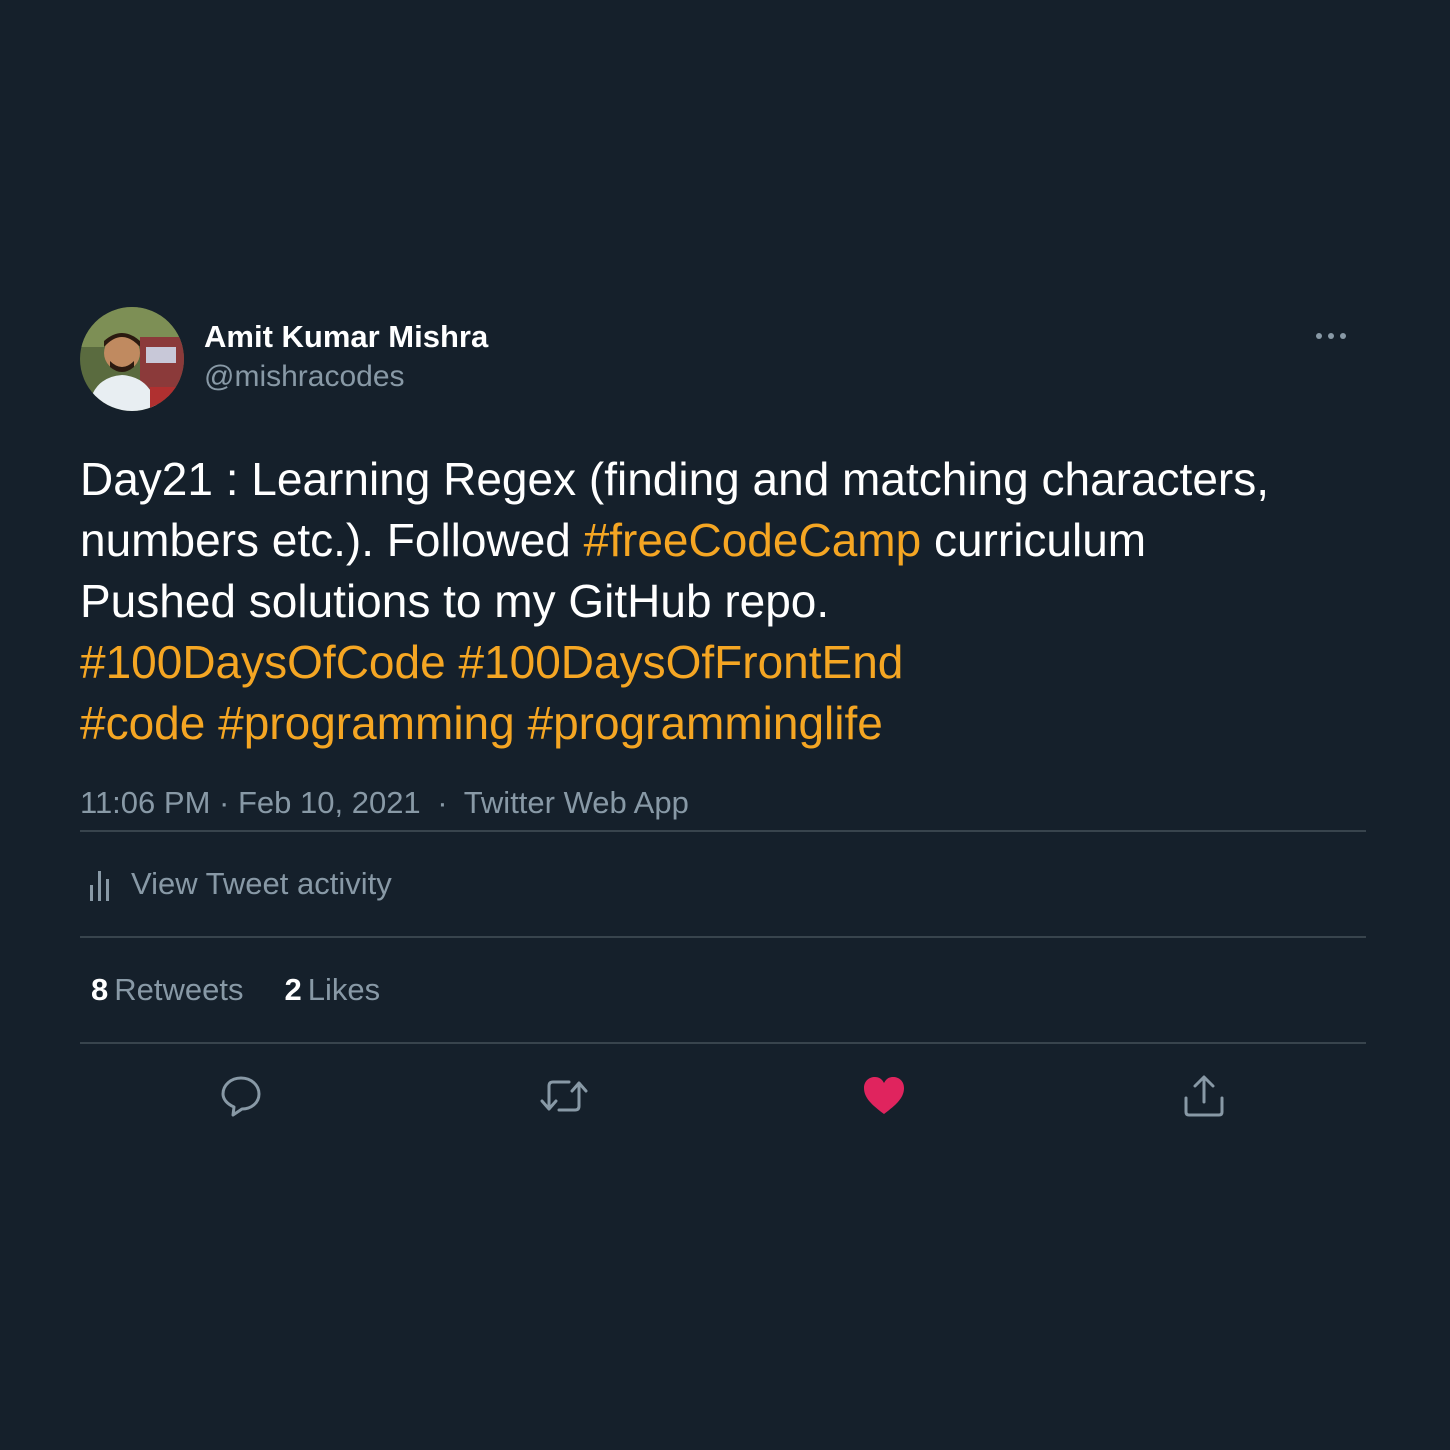  I want to click on retweets-label: Retweets, so click(179, 989).